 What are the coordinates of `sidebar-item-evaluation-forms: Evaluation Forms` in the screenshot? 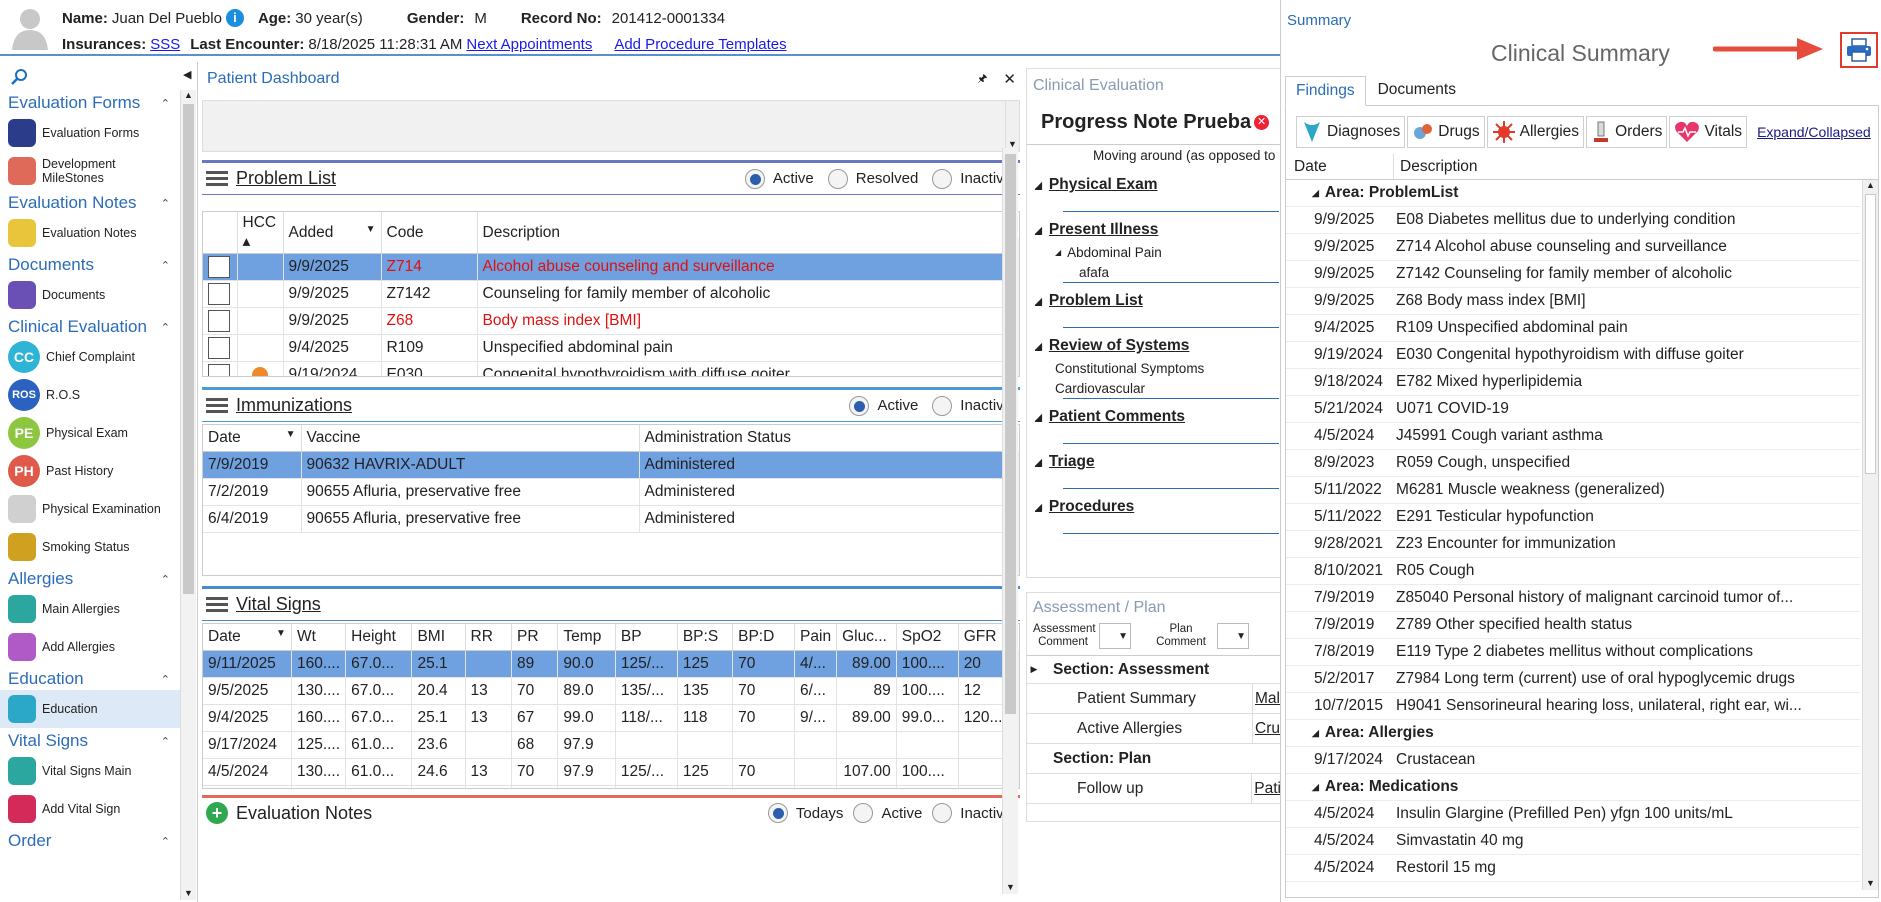 It's located at (90, 133).